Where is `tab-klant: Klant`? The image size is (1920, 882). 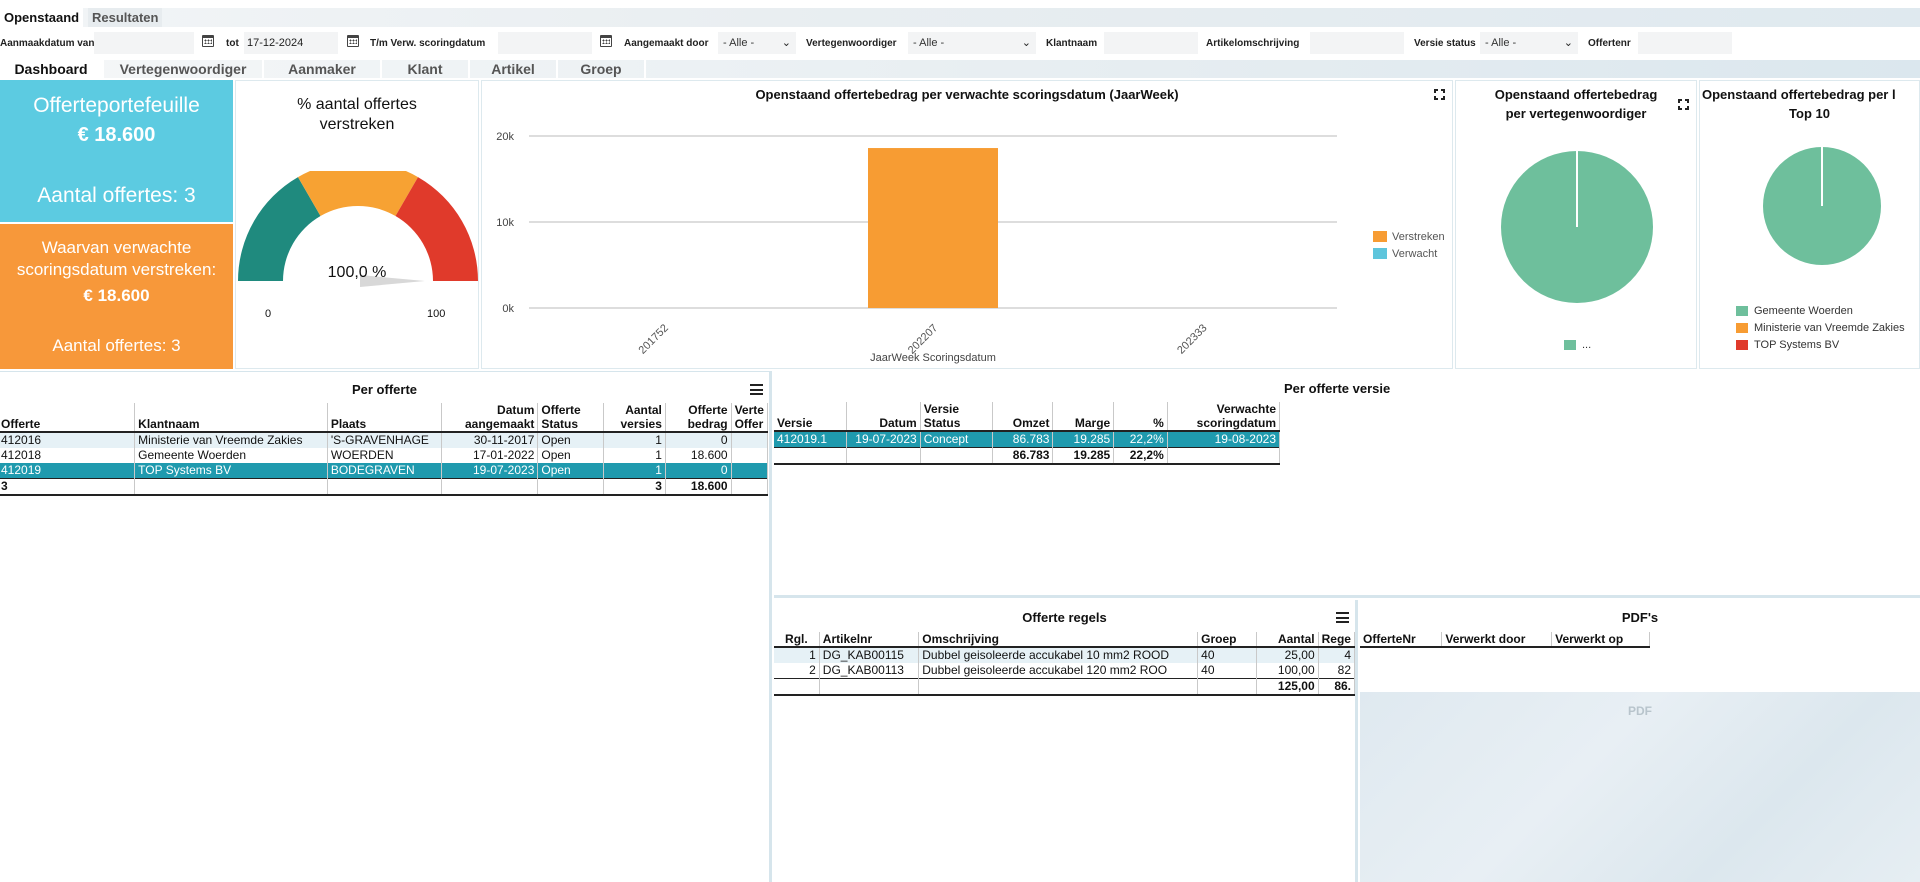 tab-klant: Klant is located at coordinates (426, 69).